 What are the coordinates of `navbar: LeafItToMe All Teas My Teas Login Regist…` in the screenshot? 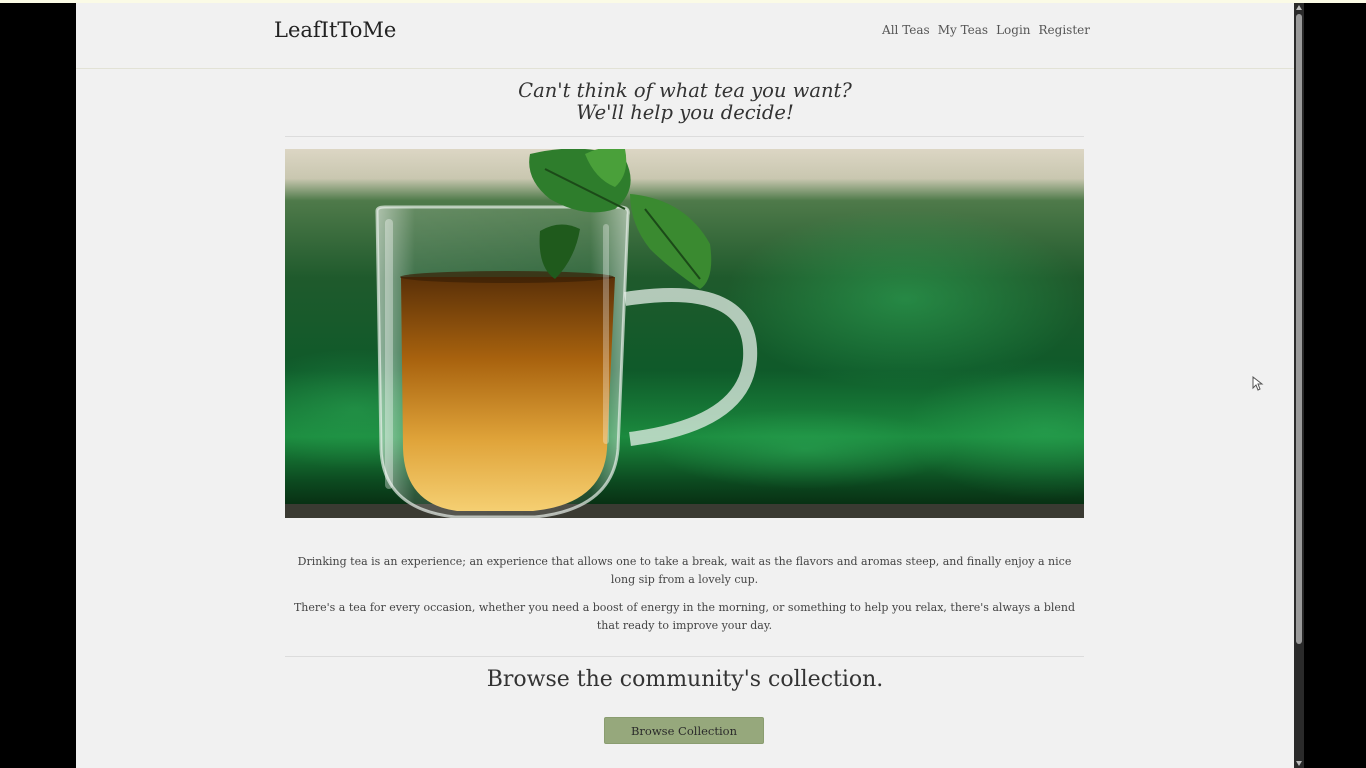 It's located at (685, 36).